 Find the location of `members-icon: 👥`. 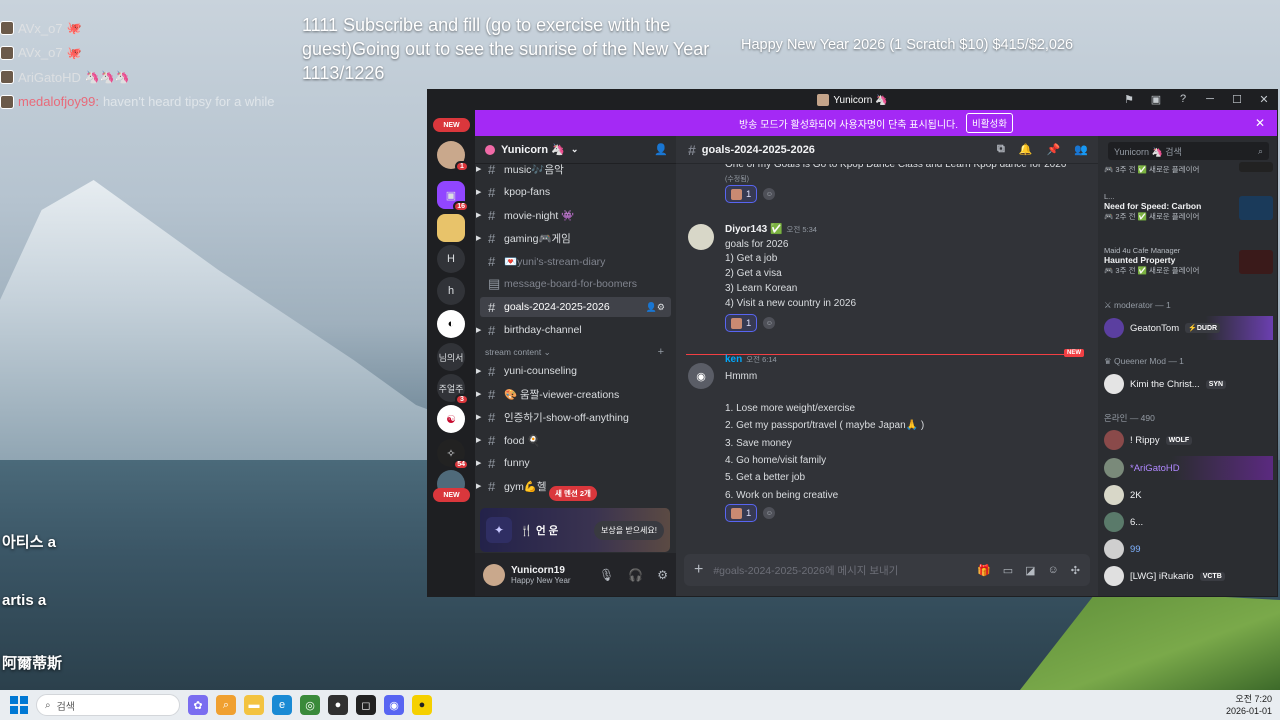

members-icon: 👥 is located at coordinates (1081, 149).